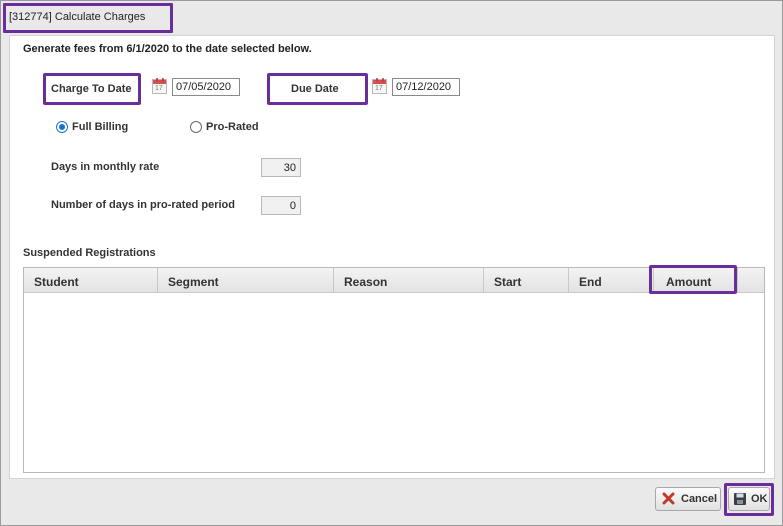 This screenshot has width=783, height=526. I want to click on charge-to-date-input, so click(206, 87).